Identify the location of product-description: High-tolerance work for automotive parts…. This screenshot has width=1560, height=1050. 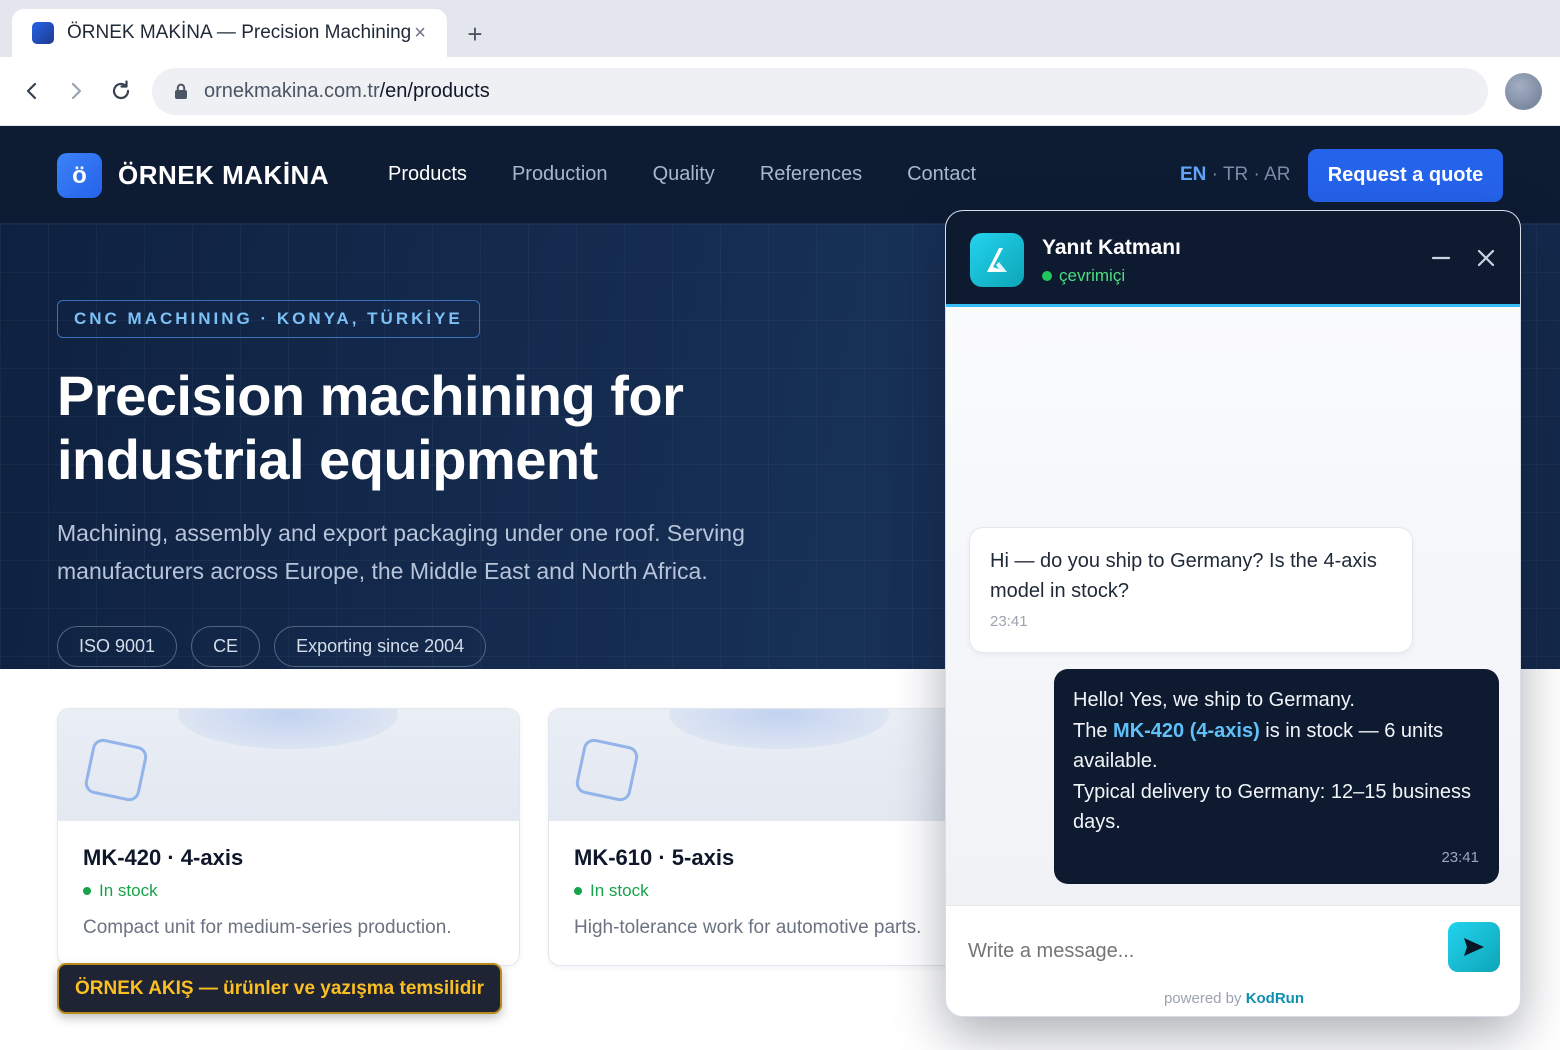
(748, 927).